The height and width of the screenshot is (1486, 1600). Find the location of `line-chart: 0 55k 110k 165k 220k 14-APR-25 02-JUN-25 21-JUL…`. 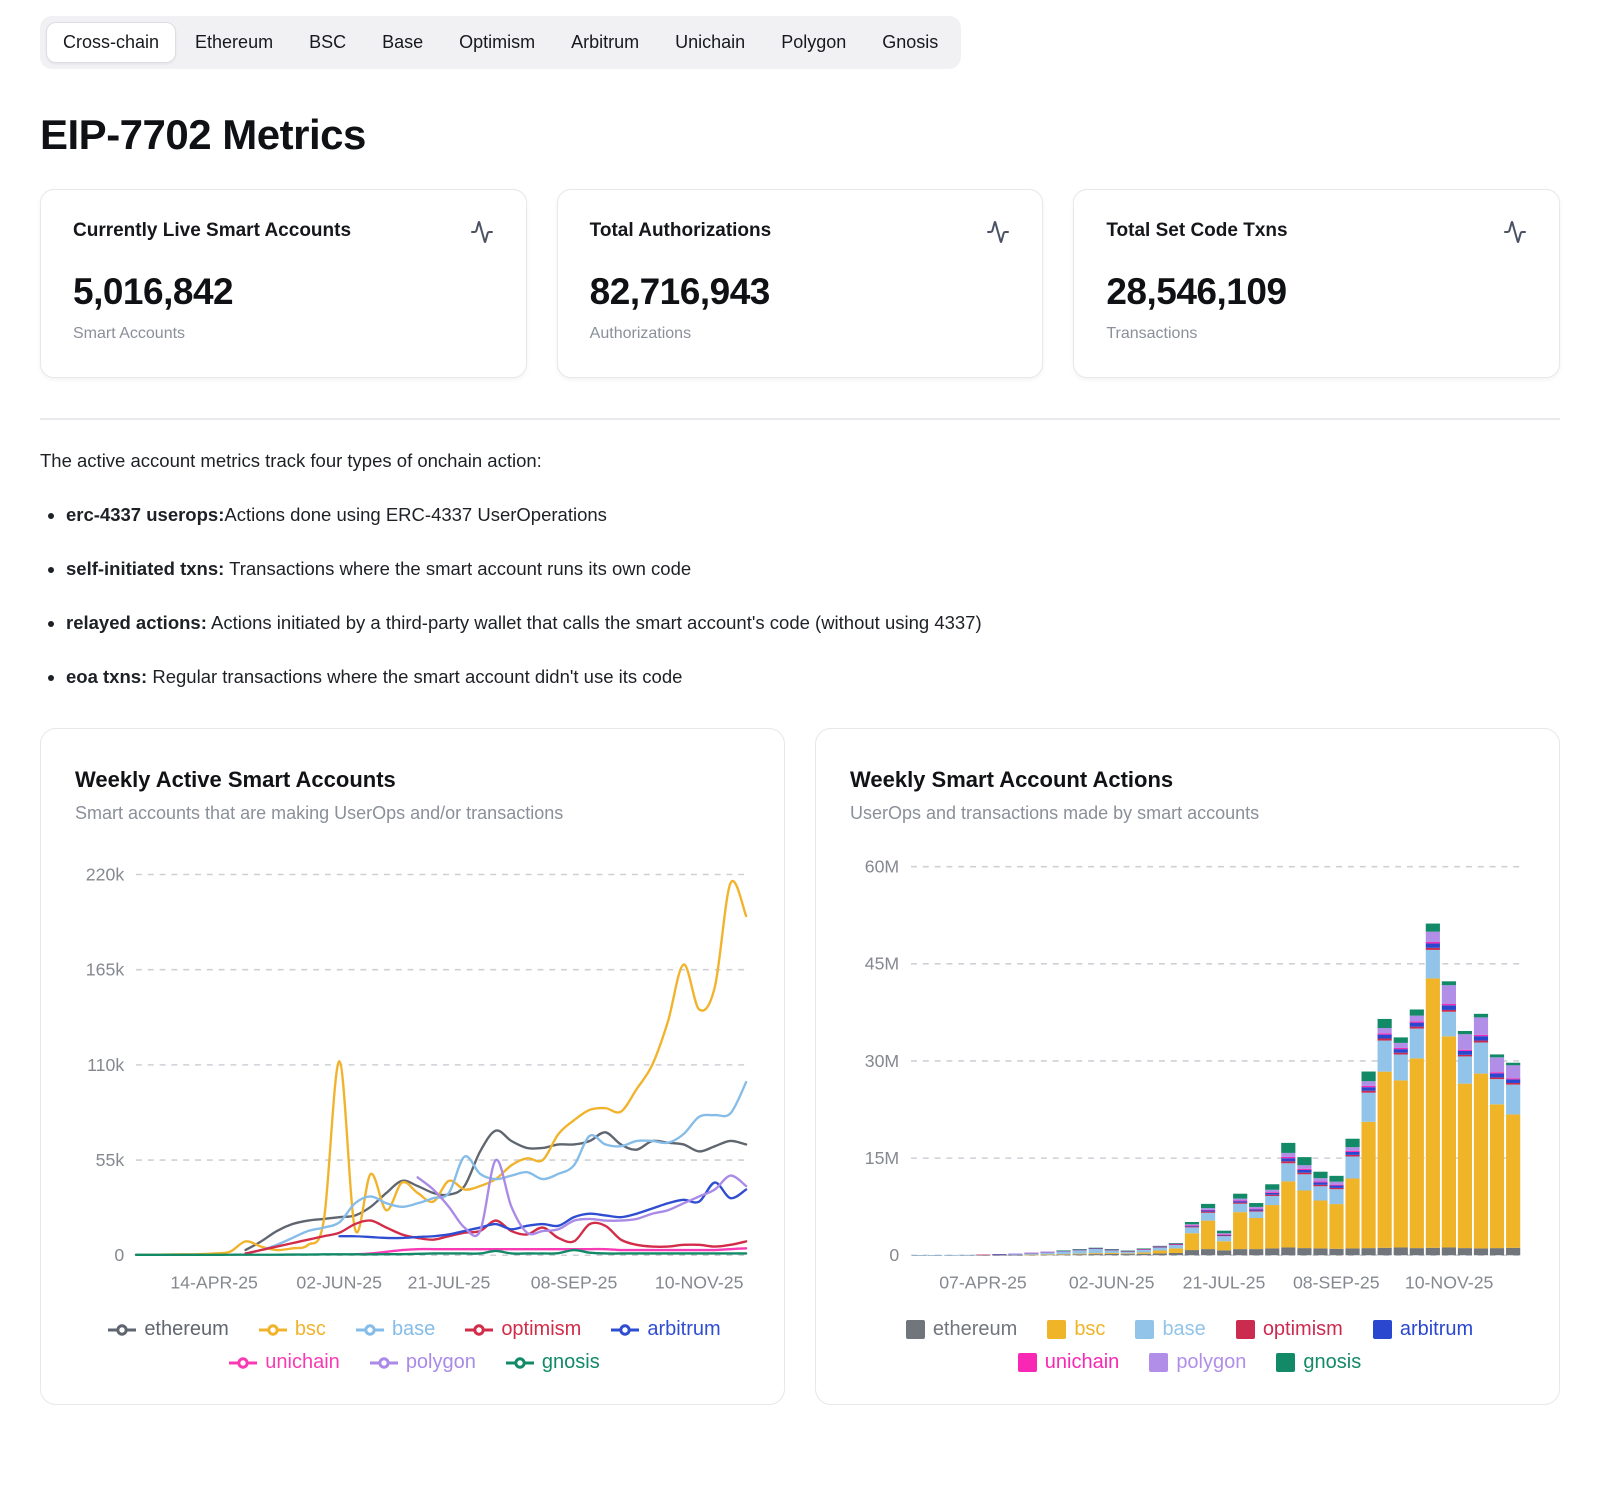

line-chart: 0 55k 110k 165k 220k 14-APR-25 02-JUN-25 21-JUL… is located at coordinates (414, 1072).